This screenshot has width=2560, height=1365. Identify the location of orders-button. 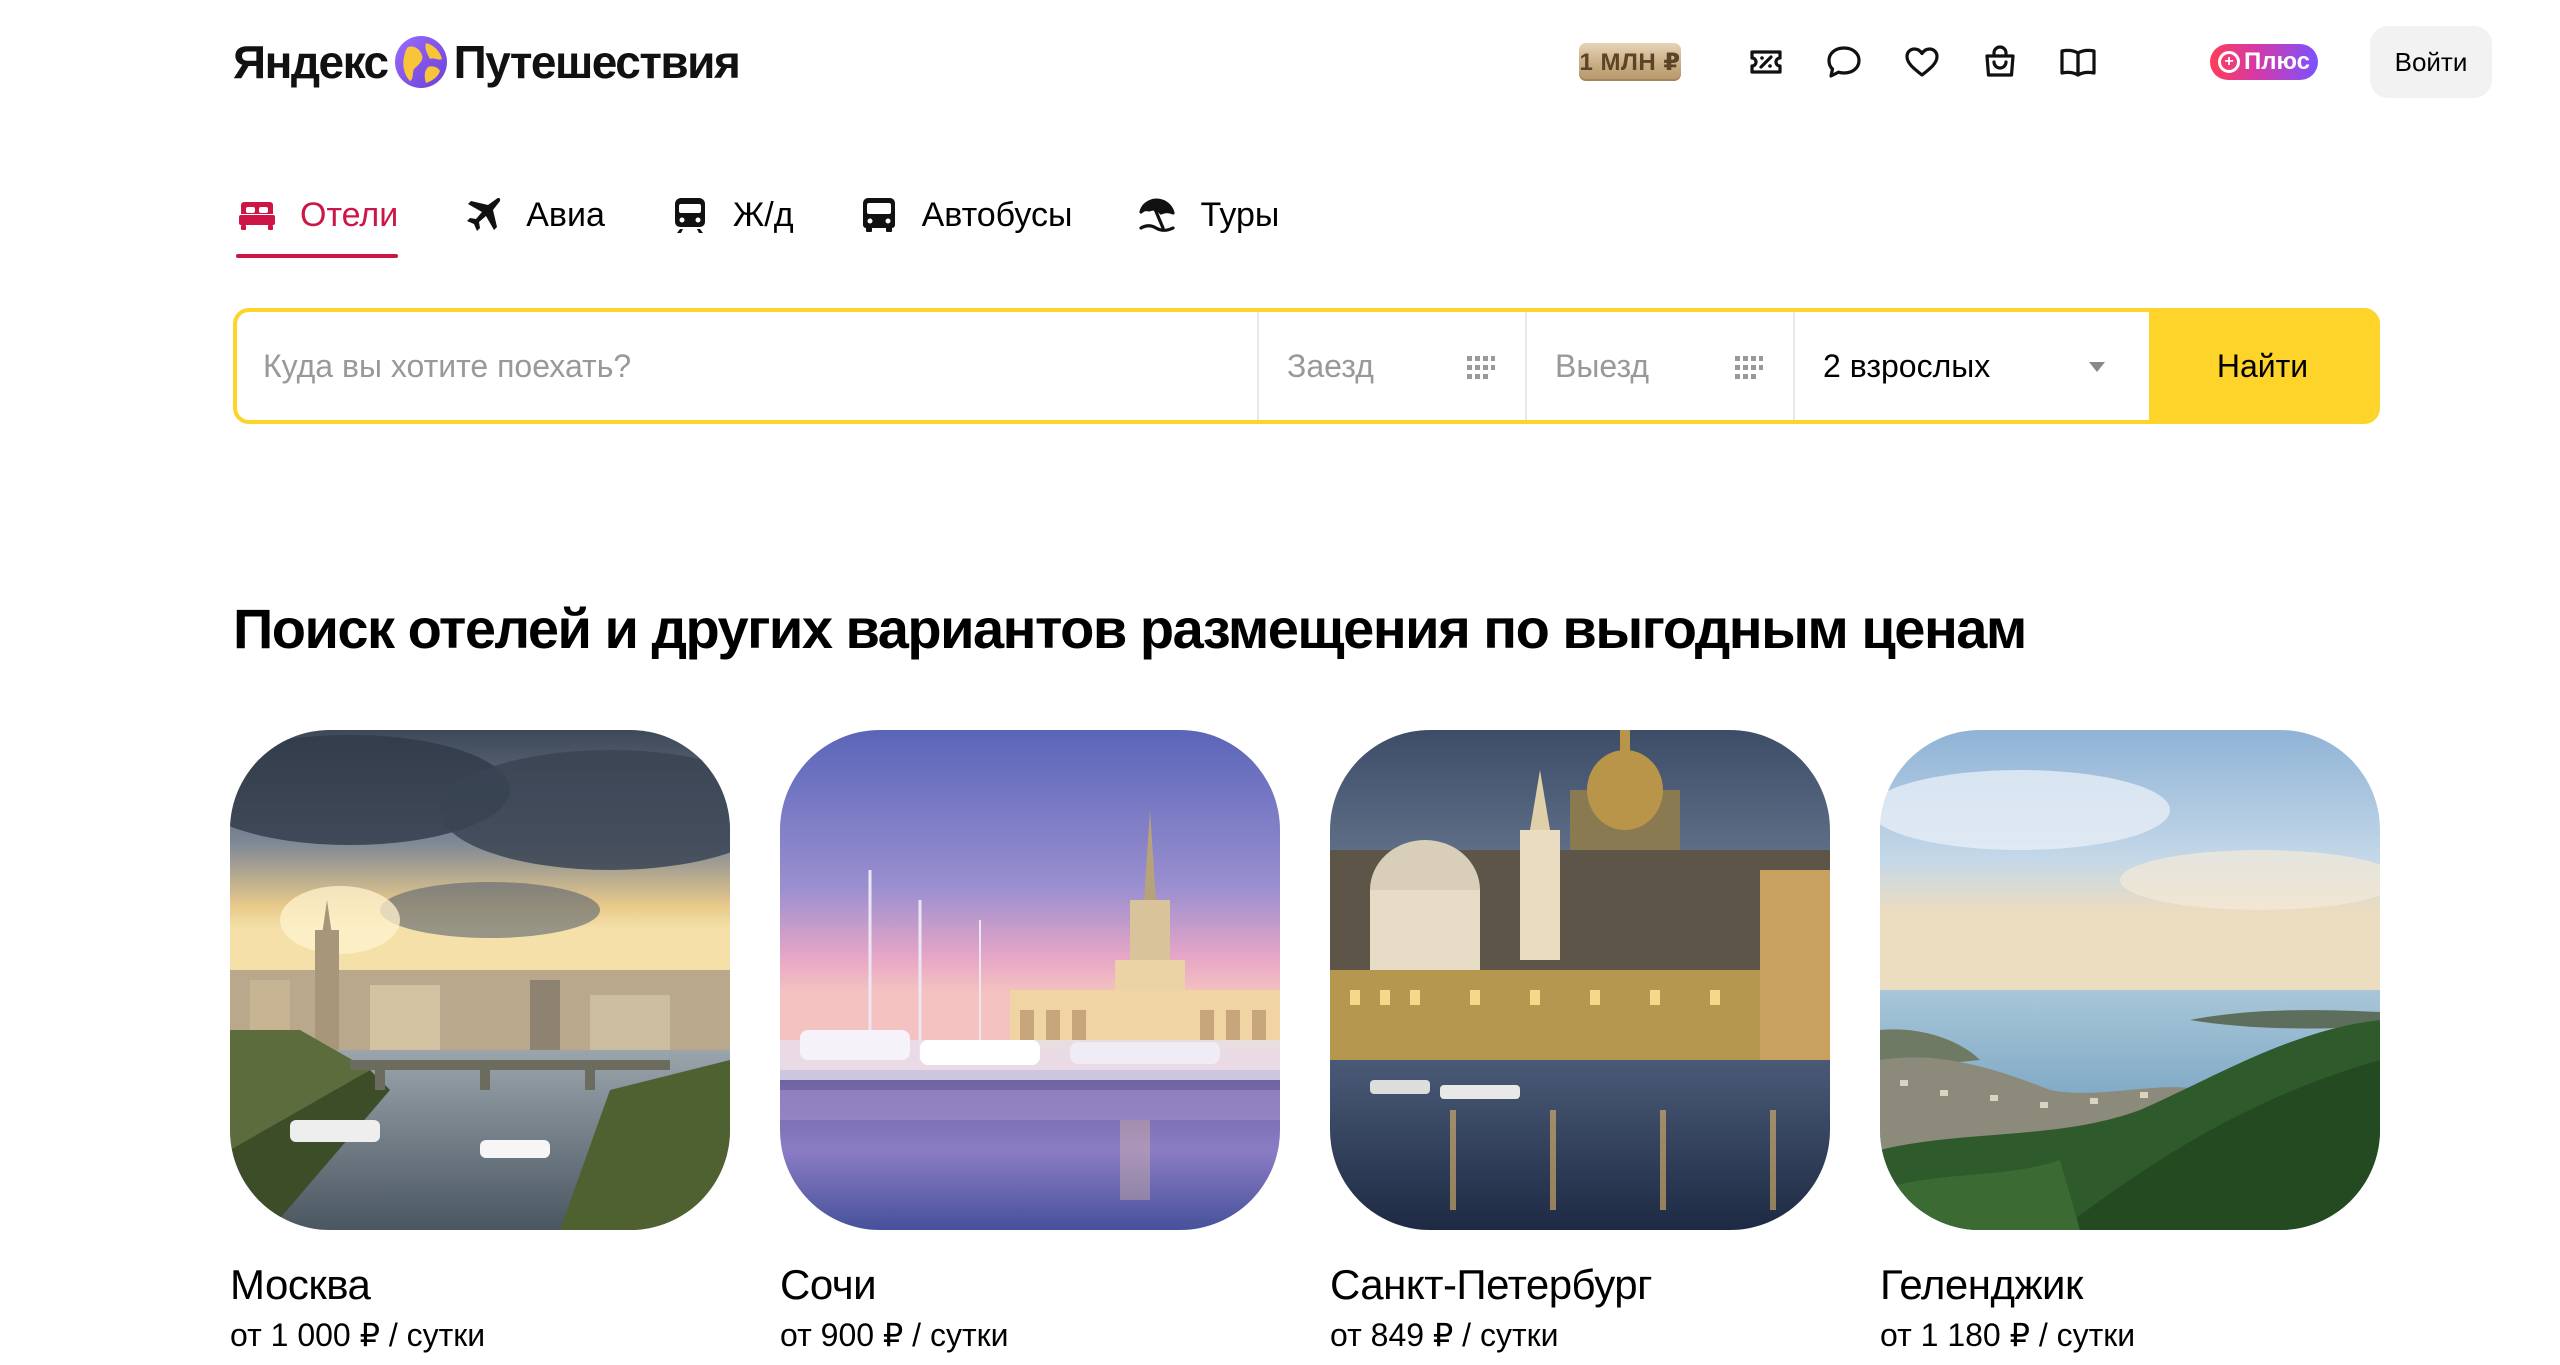
(2000, 62).